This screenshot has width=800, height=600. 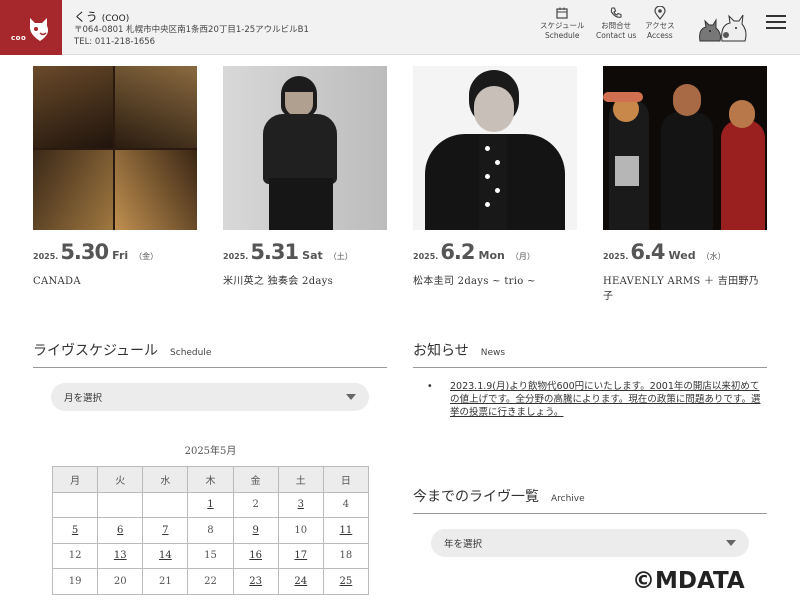 I want to click on calendar-day-link: 16, so click(x=255, y=555).